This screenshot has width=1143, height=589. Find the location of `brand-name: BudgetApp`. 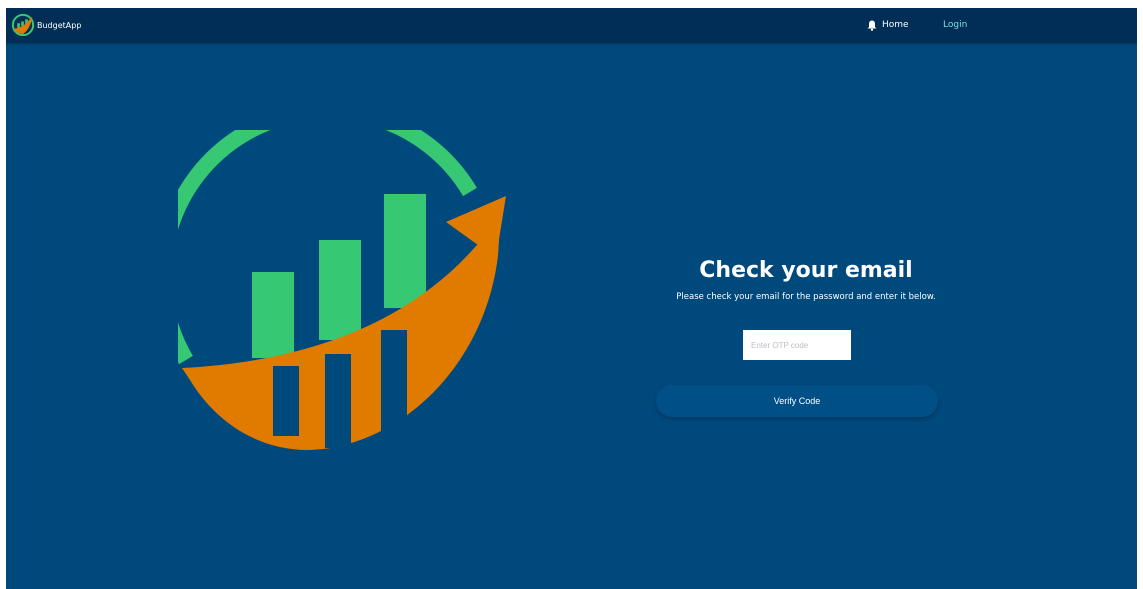

brand-name: BudgetApp is located at coordinates (59, 25).